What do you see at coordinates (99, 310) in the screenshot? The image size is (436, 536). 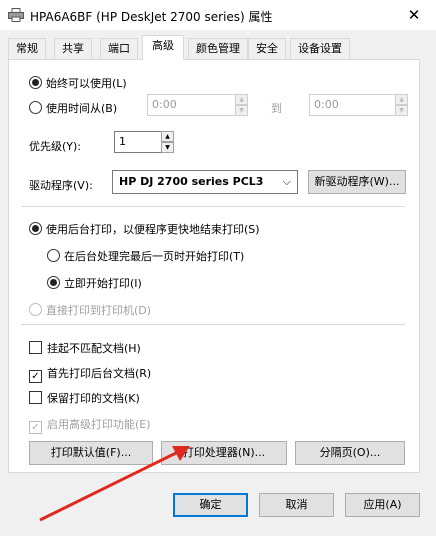 I see `direct-print-label: 直接打印到打印机(D)` at bounding box center [99, 310].